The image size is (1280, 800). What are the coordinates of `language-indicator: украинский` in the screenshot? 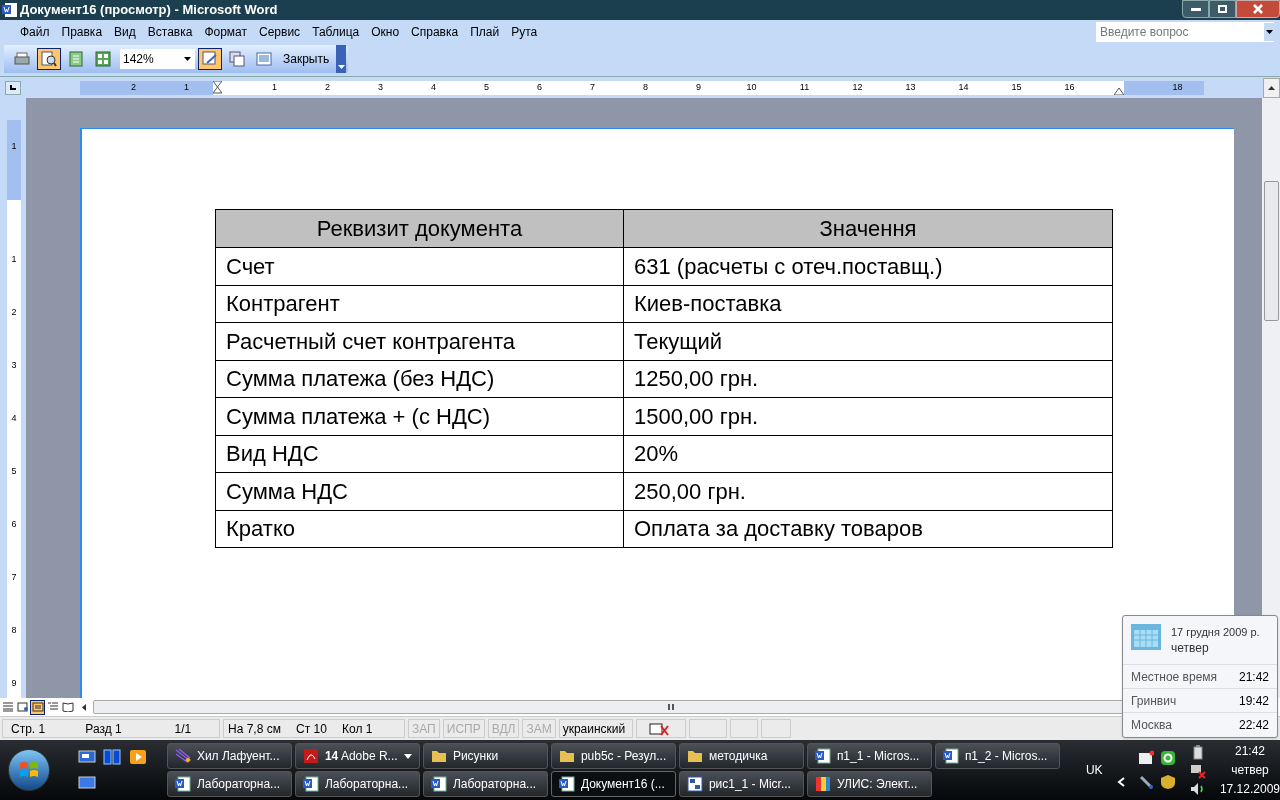 It's located at (595, 728).